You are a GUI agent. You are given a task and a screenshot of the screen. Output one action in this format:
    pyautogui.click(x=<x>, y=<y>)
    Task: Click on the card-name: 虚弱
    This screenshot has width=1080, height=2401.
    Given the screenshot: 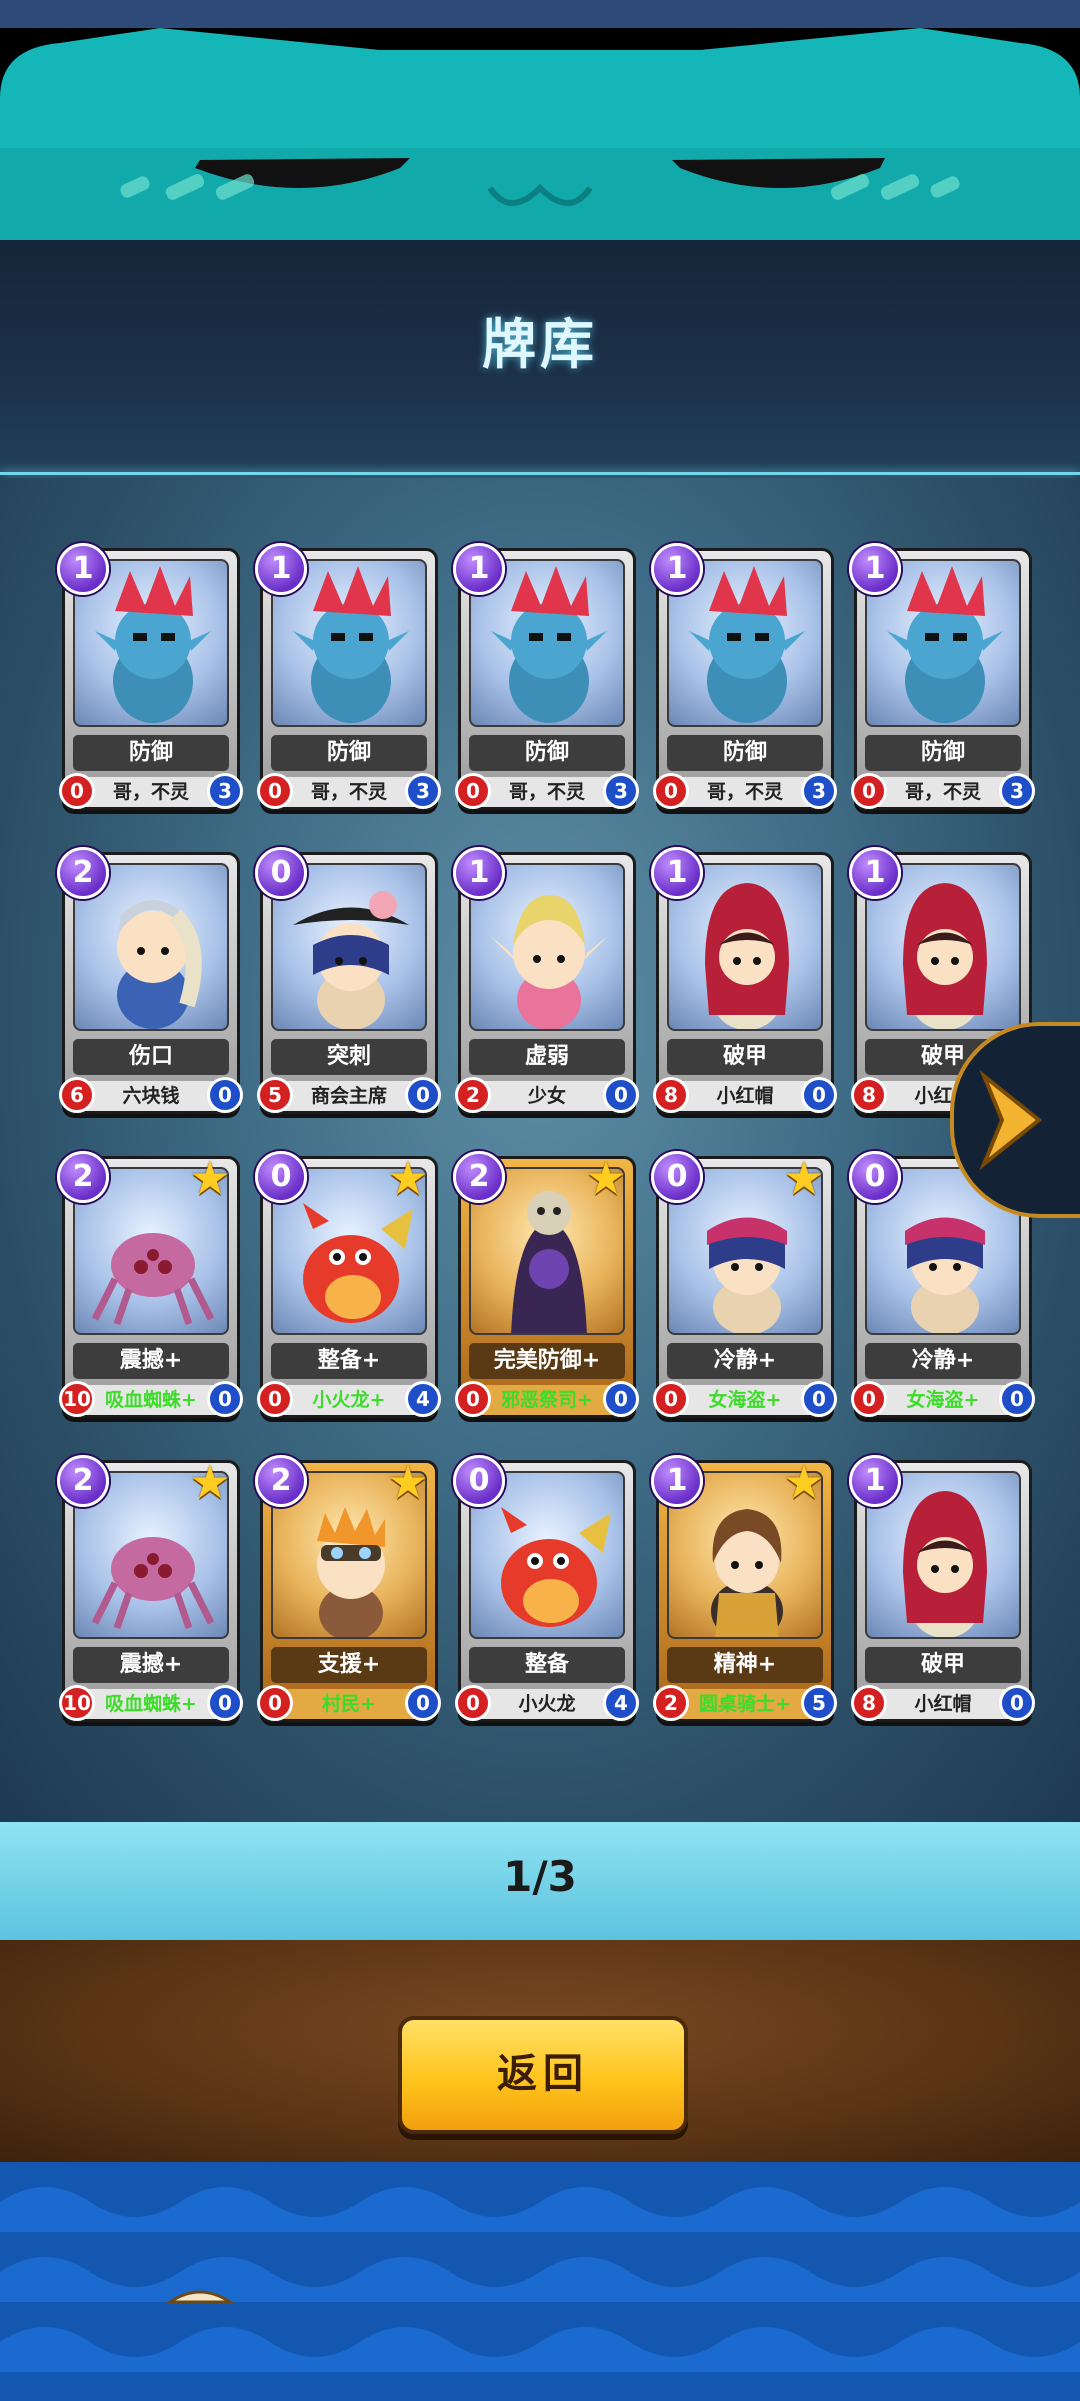 What is the action you would take?
    pyautogui.click(x=547, y=1057)
    